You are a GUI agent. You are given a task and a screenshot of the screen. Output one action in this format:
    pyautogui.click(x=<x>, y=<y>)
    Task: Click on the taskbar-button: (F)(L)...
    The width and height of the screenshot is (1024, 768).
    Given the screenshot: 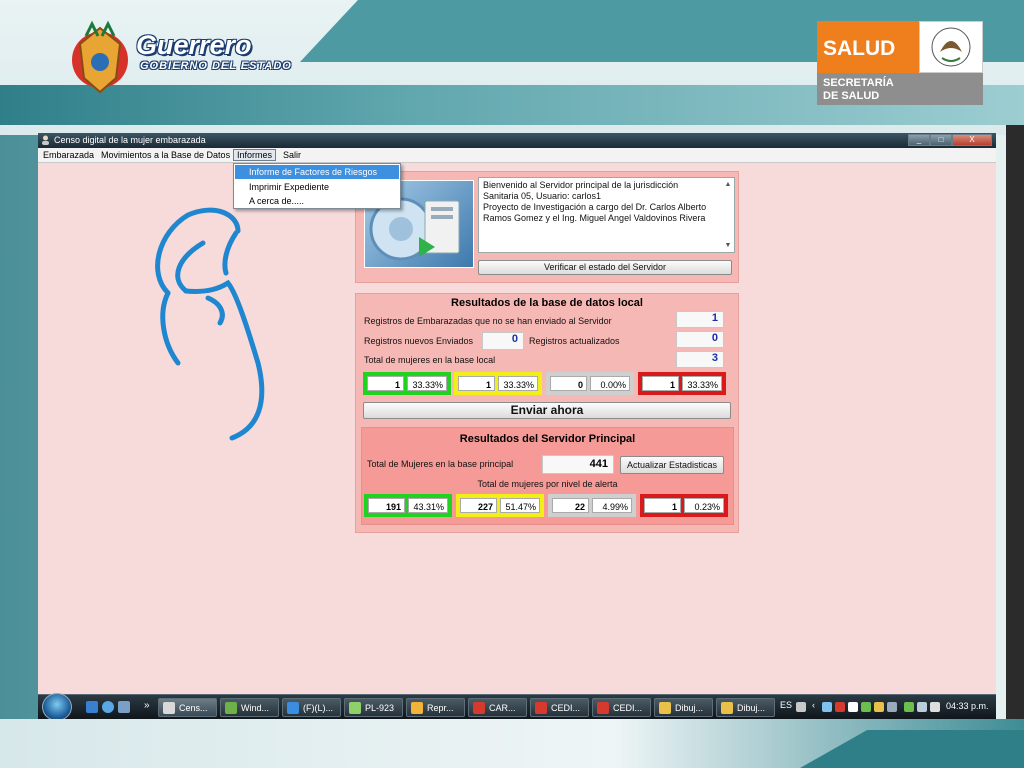 What is the action you would take?
    pyautogui.click(x=311, y=707)
    